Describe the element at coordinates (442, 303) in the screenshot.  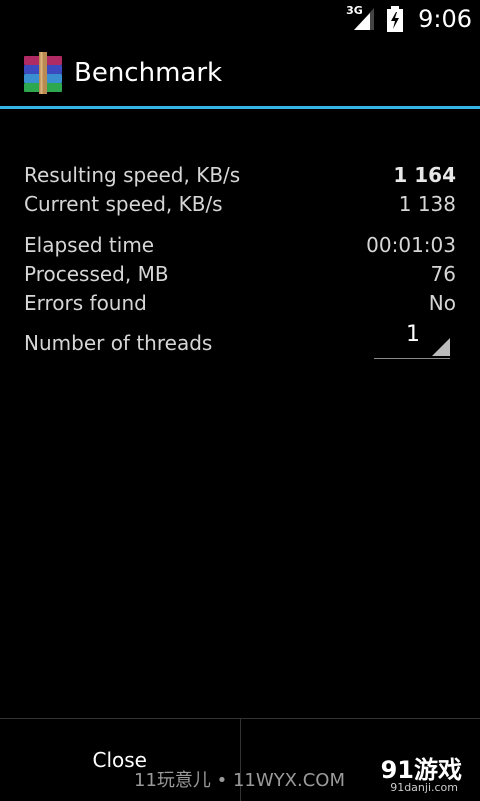
I see `errors-value: No` at that location.